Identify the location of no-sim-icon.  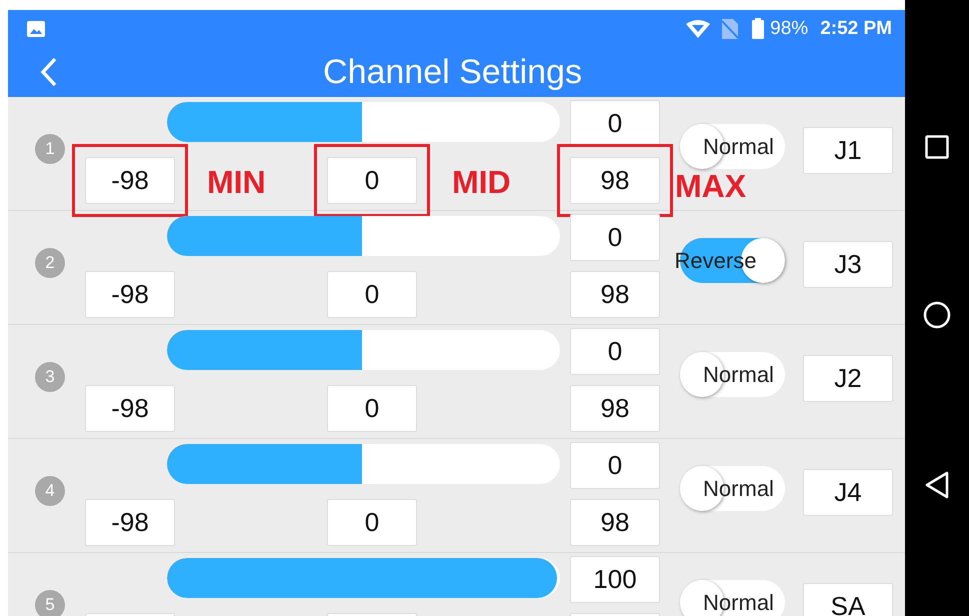
(730, 28).